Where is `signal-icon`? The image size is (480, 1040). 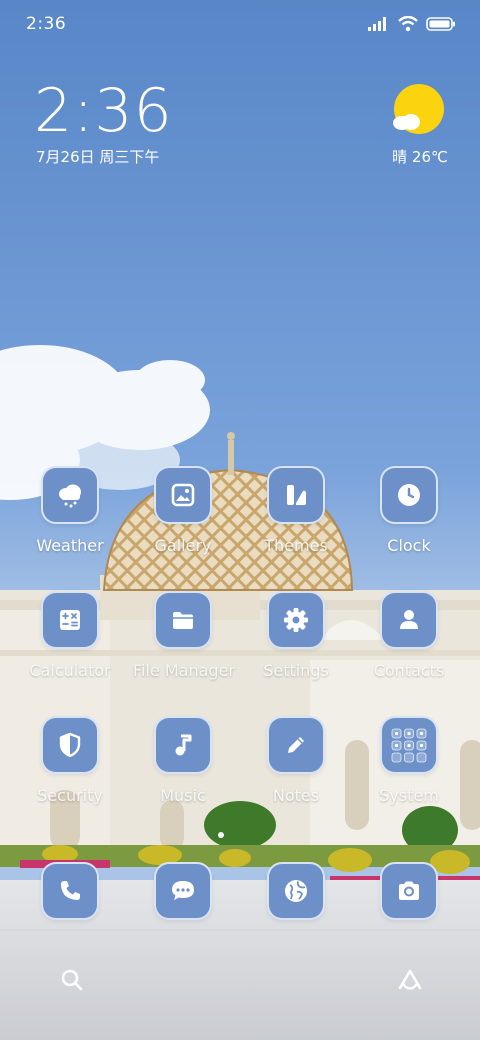
signal-icon is located at coordinates (377, 24).